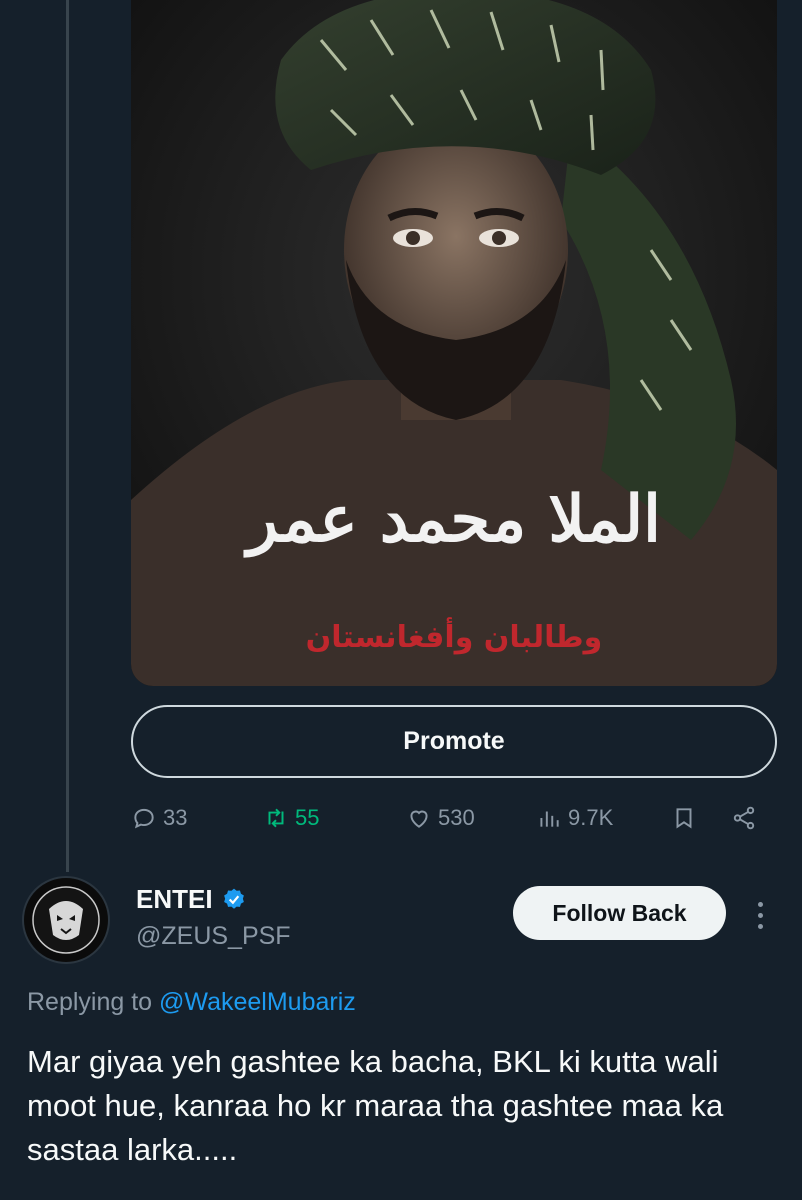 The image size is (802, 1200). Describe the element at coordinates (419, 819) in the screenshot. I see `like-icon` at that location.